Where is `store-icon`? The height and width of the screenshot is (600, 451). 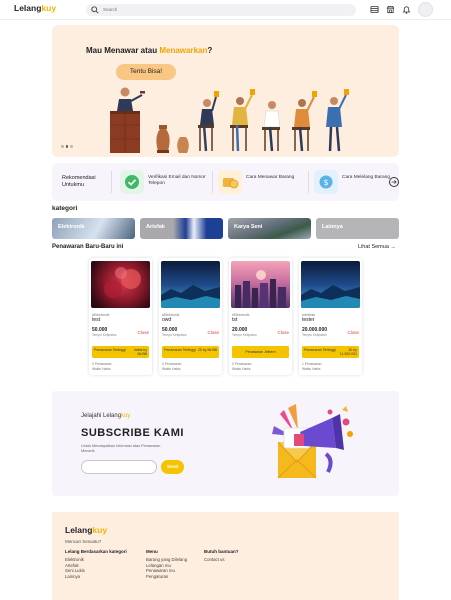 store-icon is located at coordinates (390, 9).